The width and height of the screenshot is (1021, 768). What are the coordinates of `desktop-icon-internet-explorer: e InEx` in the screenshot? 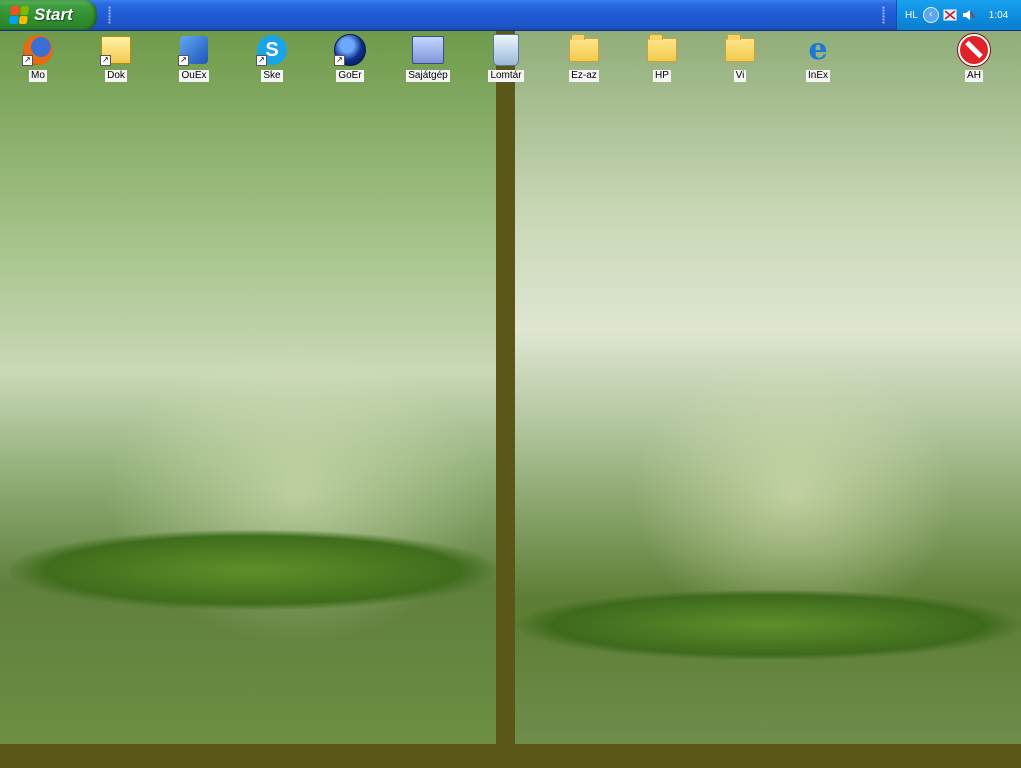 It's located at (818, 62).